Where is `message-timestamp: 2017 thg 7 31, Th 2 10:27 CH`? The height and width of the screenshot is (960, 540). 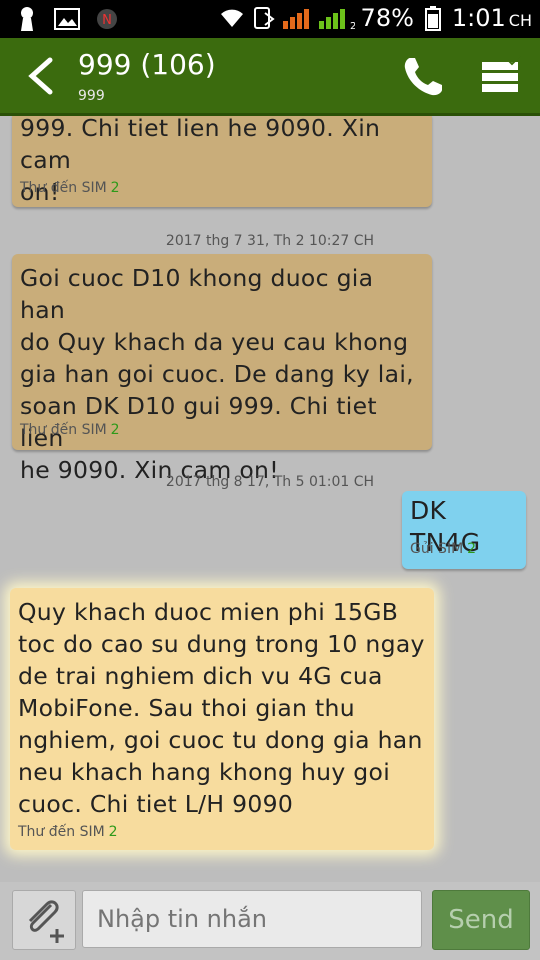
message-timestamp: 2017 thg 7 31, Th 2 10:27 CH is located at coordinates (270, 241).